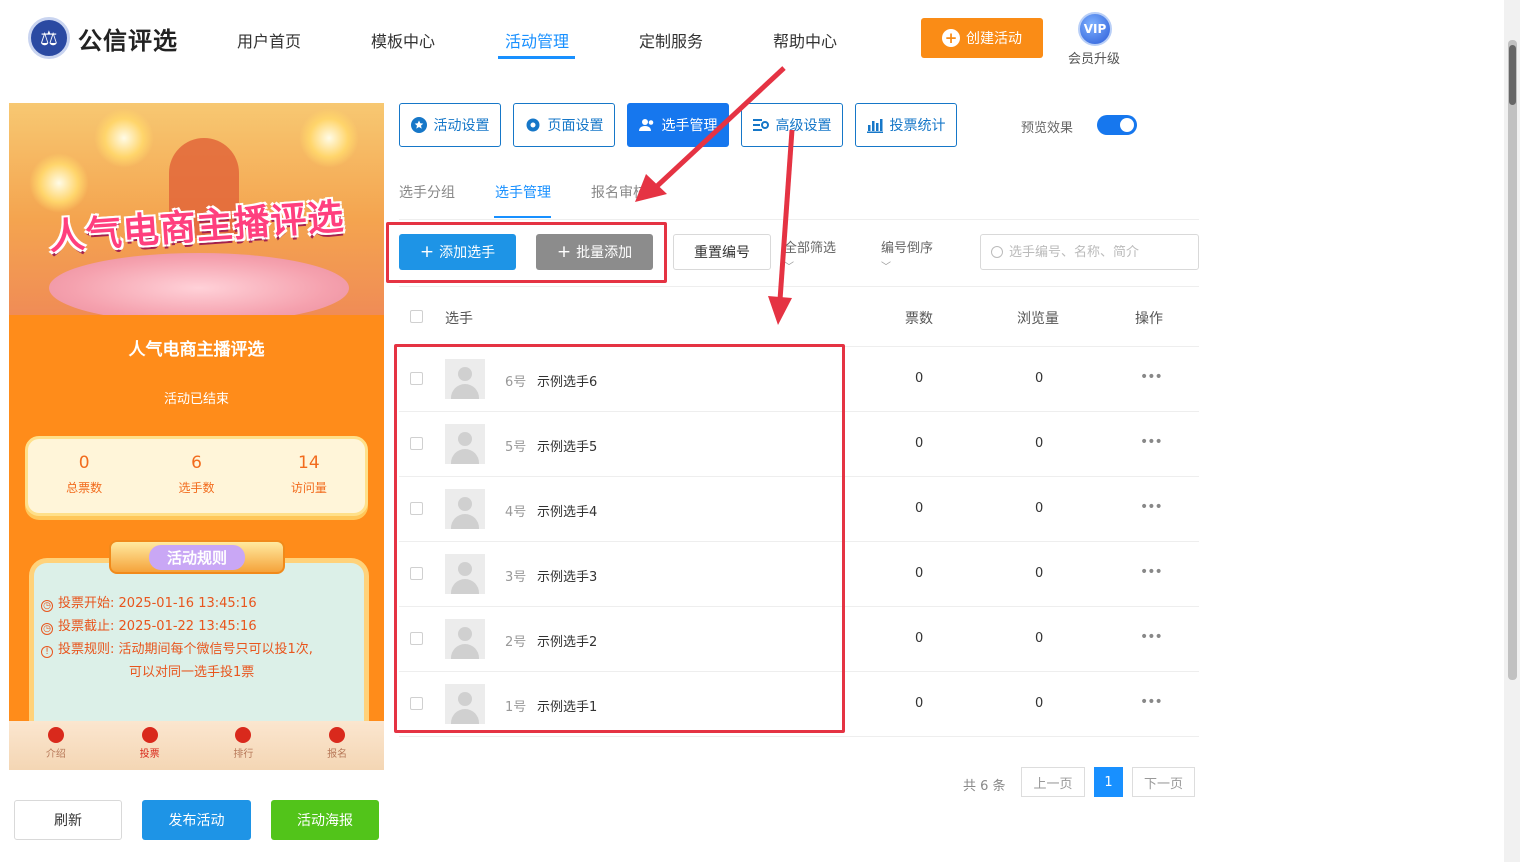 This screenshot has width=1520, height=862. What do you see at coordinates (47, 652) in the screenshot?
I see `info-icon: !` at bounding box center [47, 652].